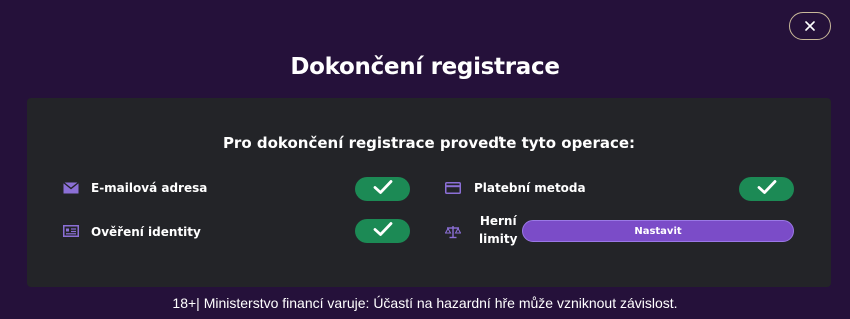 Image resolution: width=850 pixels, height=319 pixels. I want to click on step-label-identity: Ověření identity, so click(146, 232).